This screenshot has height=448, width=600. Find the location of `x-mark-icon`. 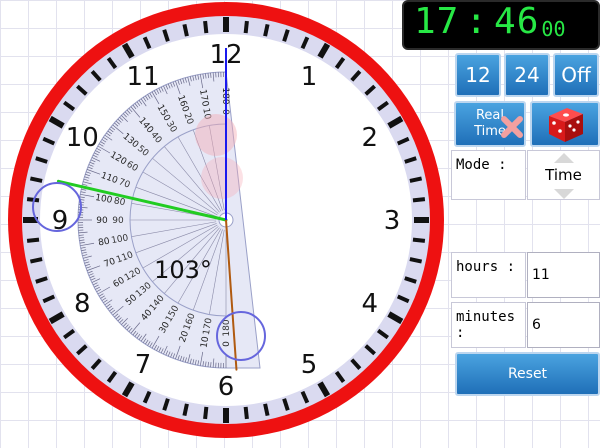

x-mark-icon is located at coordinates (512, 127).